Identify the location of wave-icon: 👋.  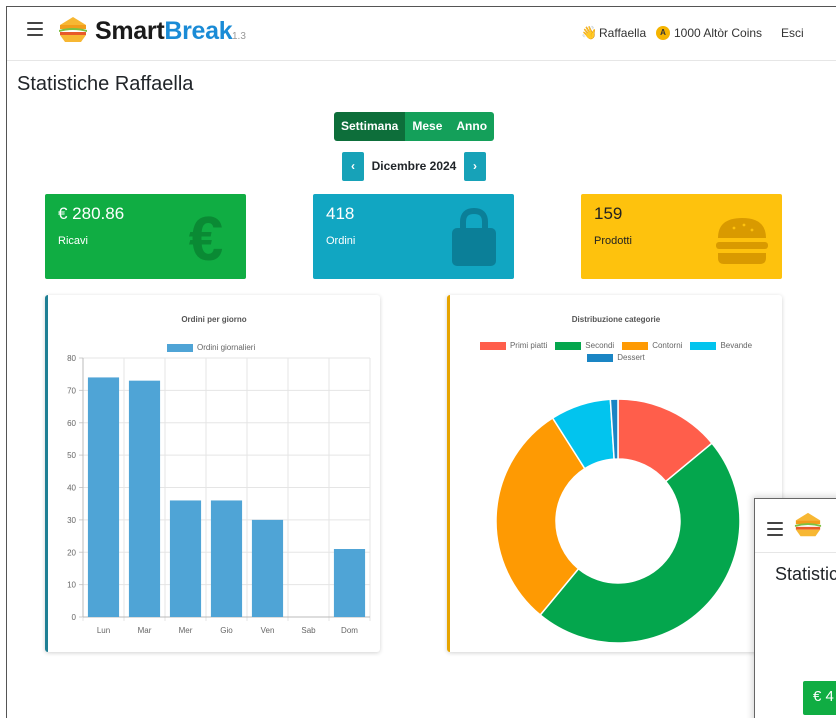
(589, 32).